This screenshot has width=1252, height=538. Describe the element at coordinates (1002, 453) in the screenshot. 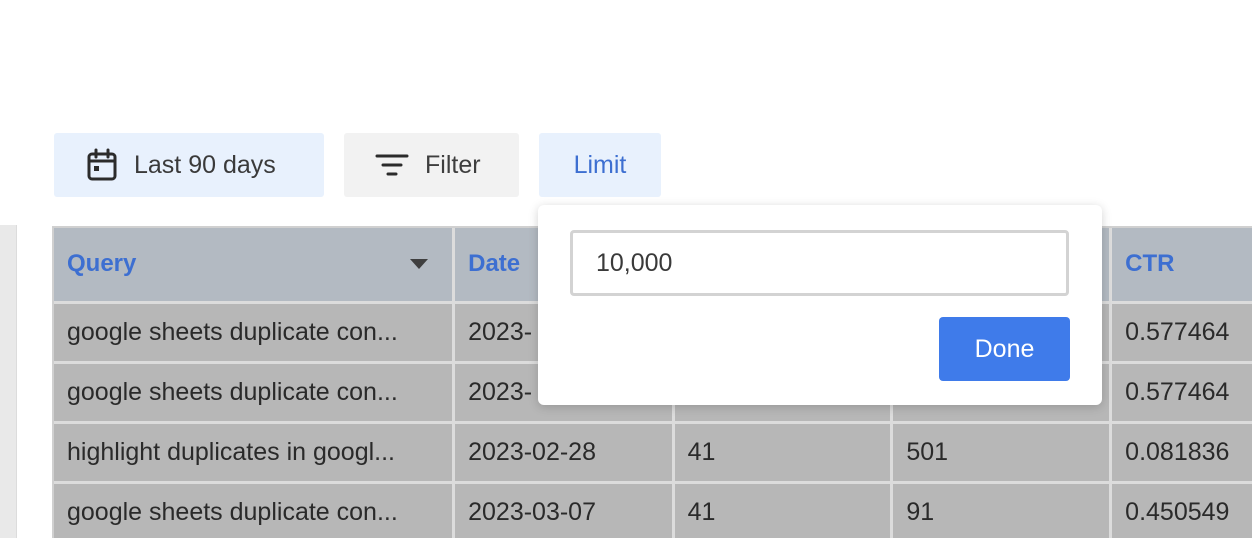

I see `table-cell: 501` at that location.